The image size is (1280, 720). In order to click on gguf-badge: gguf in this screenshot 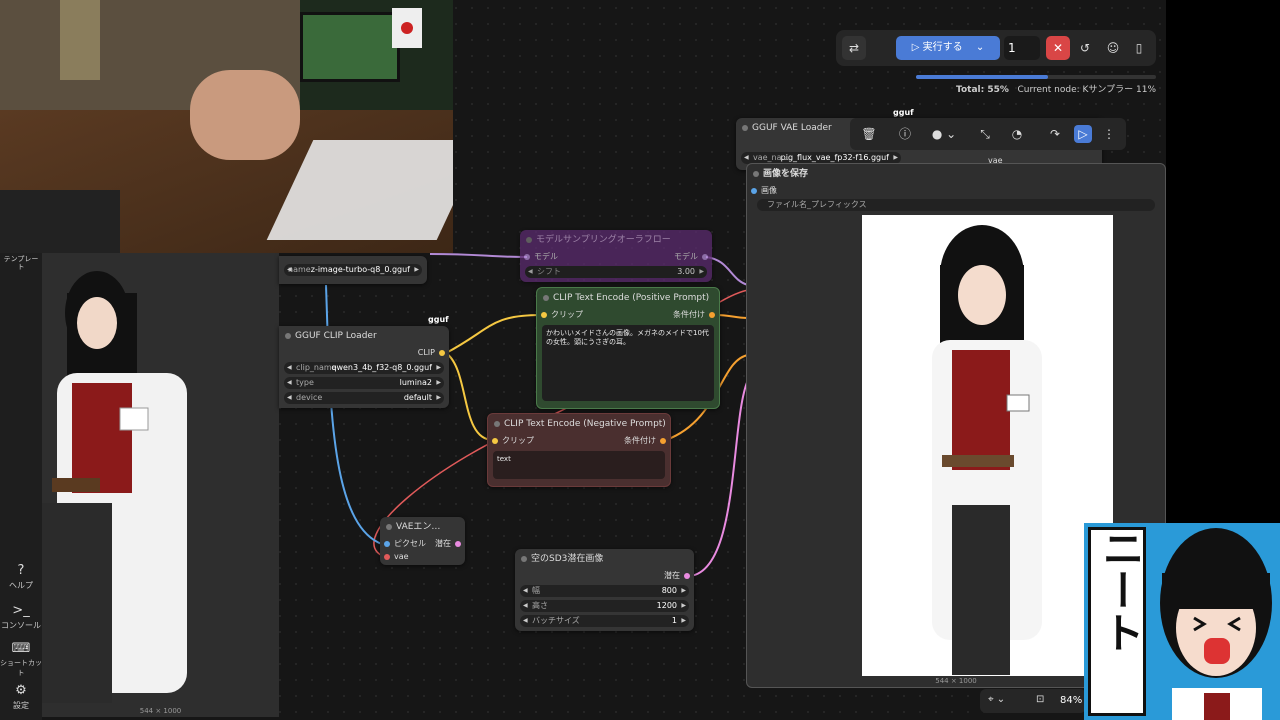, I will do `click(903, 112)`.